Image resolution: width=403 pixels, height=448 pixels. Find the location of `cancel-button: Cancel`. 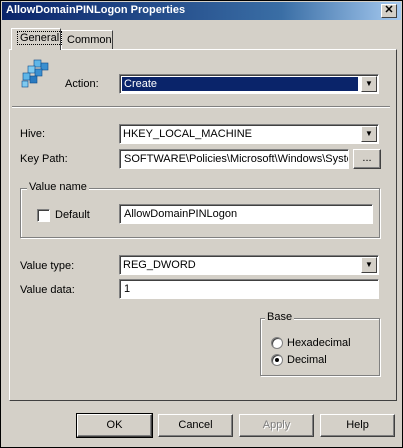

cancel-button: Cancel is located at coordinates (195, 425).